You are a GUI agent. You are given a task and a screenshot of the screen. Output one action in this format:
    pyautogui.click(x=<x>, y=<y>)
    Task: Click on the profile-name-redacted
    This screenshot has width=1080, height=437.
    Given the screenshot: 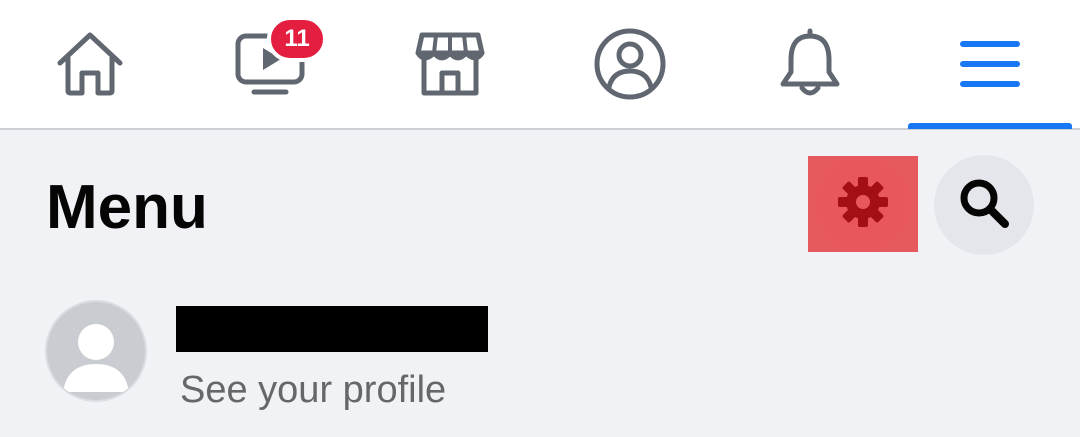 What is the action you would take?
    pyautogui.click(x=332, y=329)
    